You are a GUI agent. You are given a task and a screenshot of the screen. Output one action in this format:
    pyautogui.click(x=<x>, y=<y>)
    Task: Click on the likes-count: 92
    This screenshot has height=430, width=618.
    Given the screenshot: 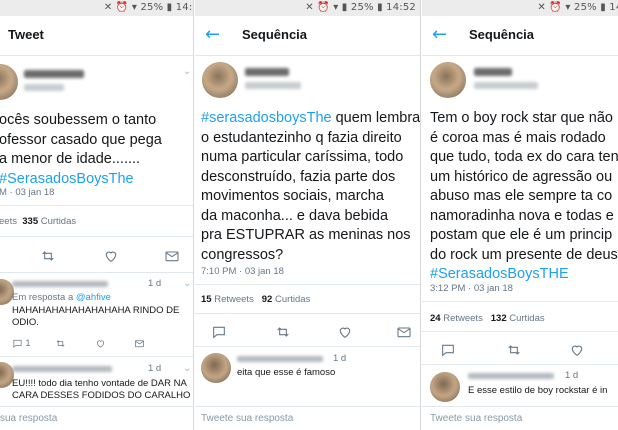 What is the action you would take?
    pyautogui.click(x=267, y=299)
    